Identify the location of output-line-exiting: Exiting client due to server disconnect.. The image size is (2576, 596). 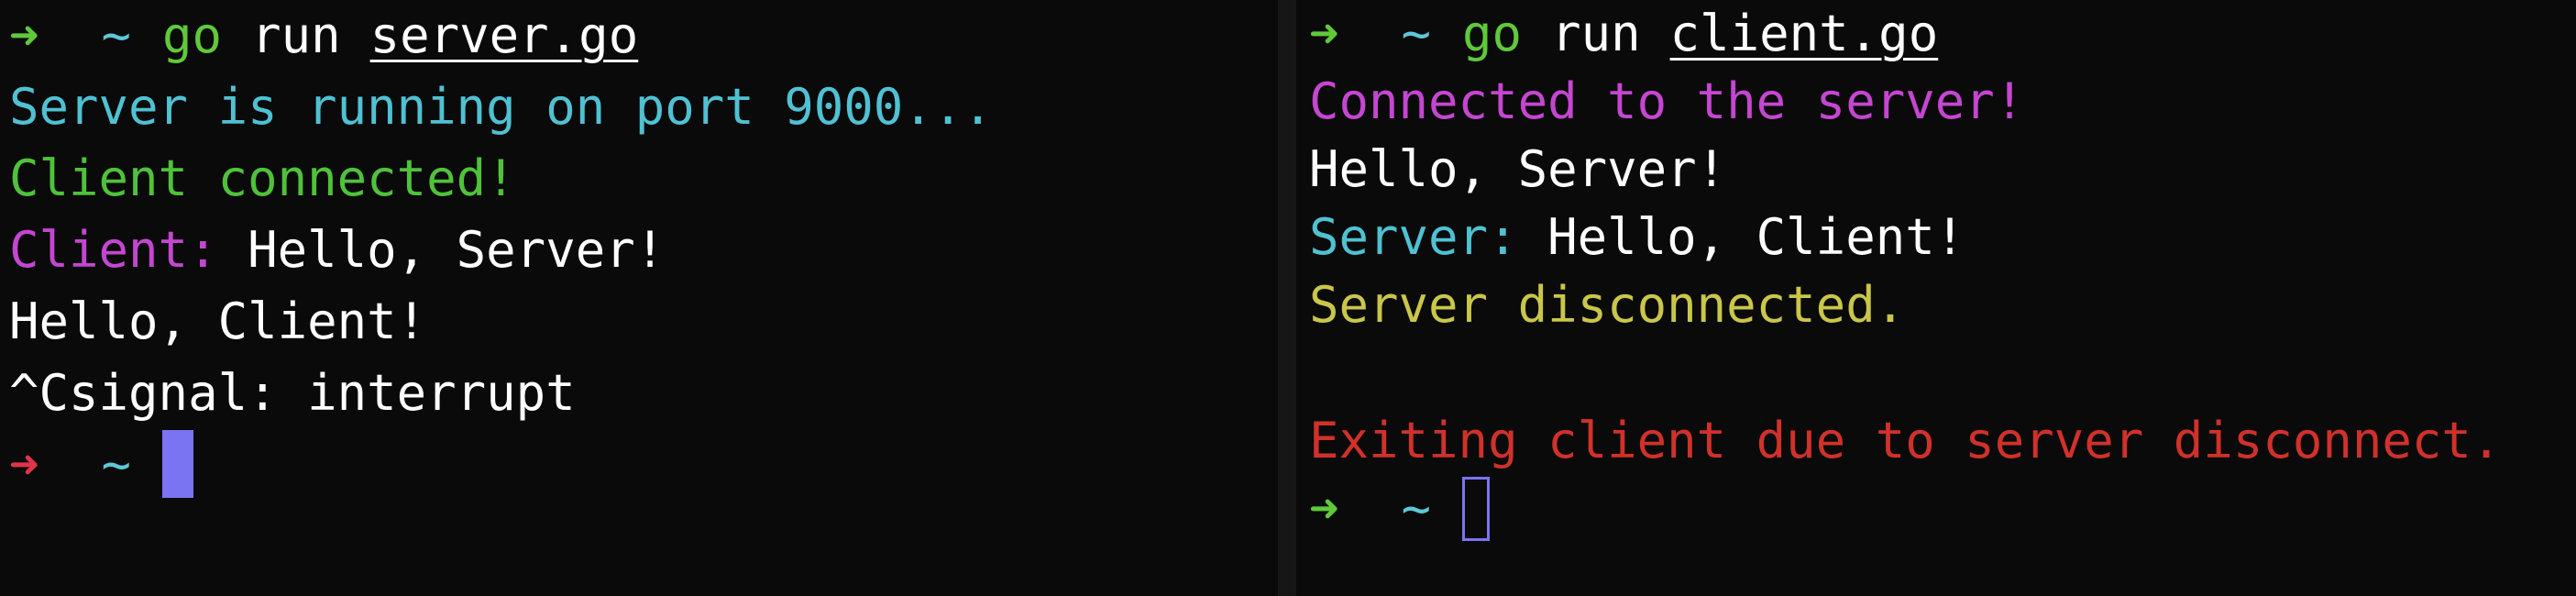
(1905, 440).